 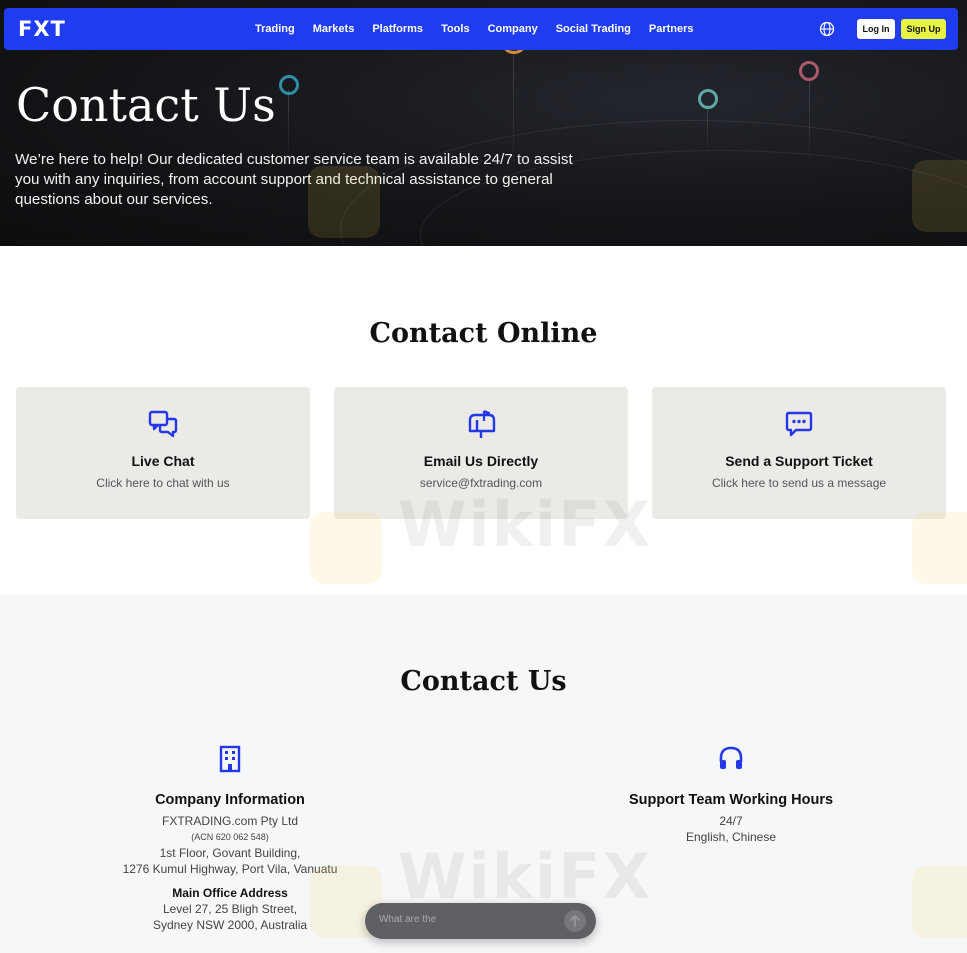 What do you see at coordinates (275, 29) in the screenshot?
I see `nav-item-trading: Trading` at bounding box center [275, 29].